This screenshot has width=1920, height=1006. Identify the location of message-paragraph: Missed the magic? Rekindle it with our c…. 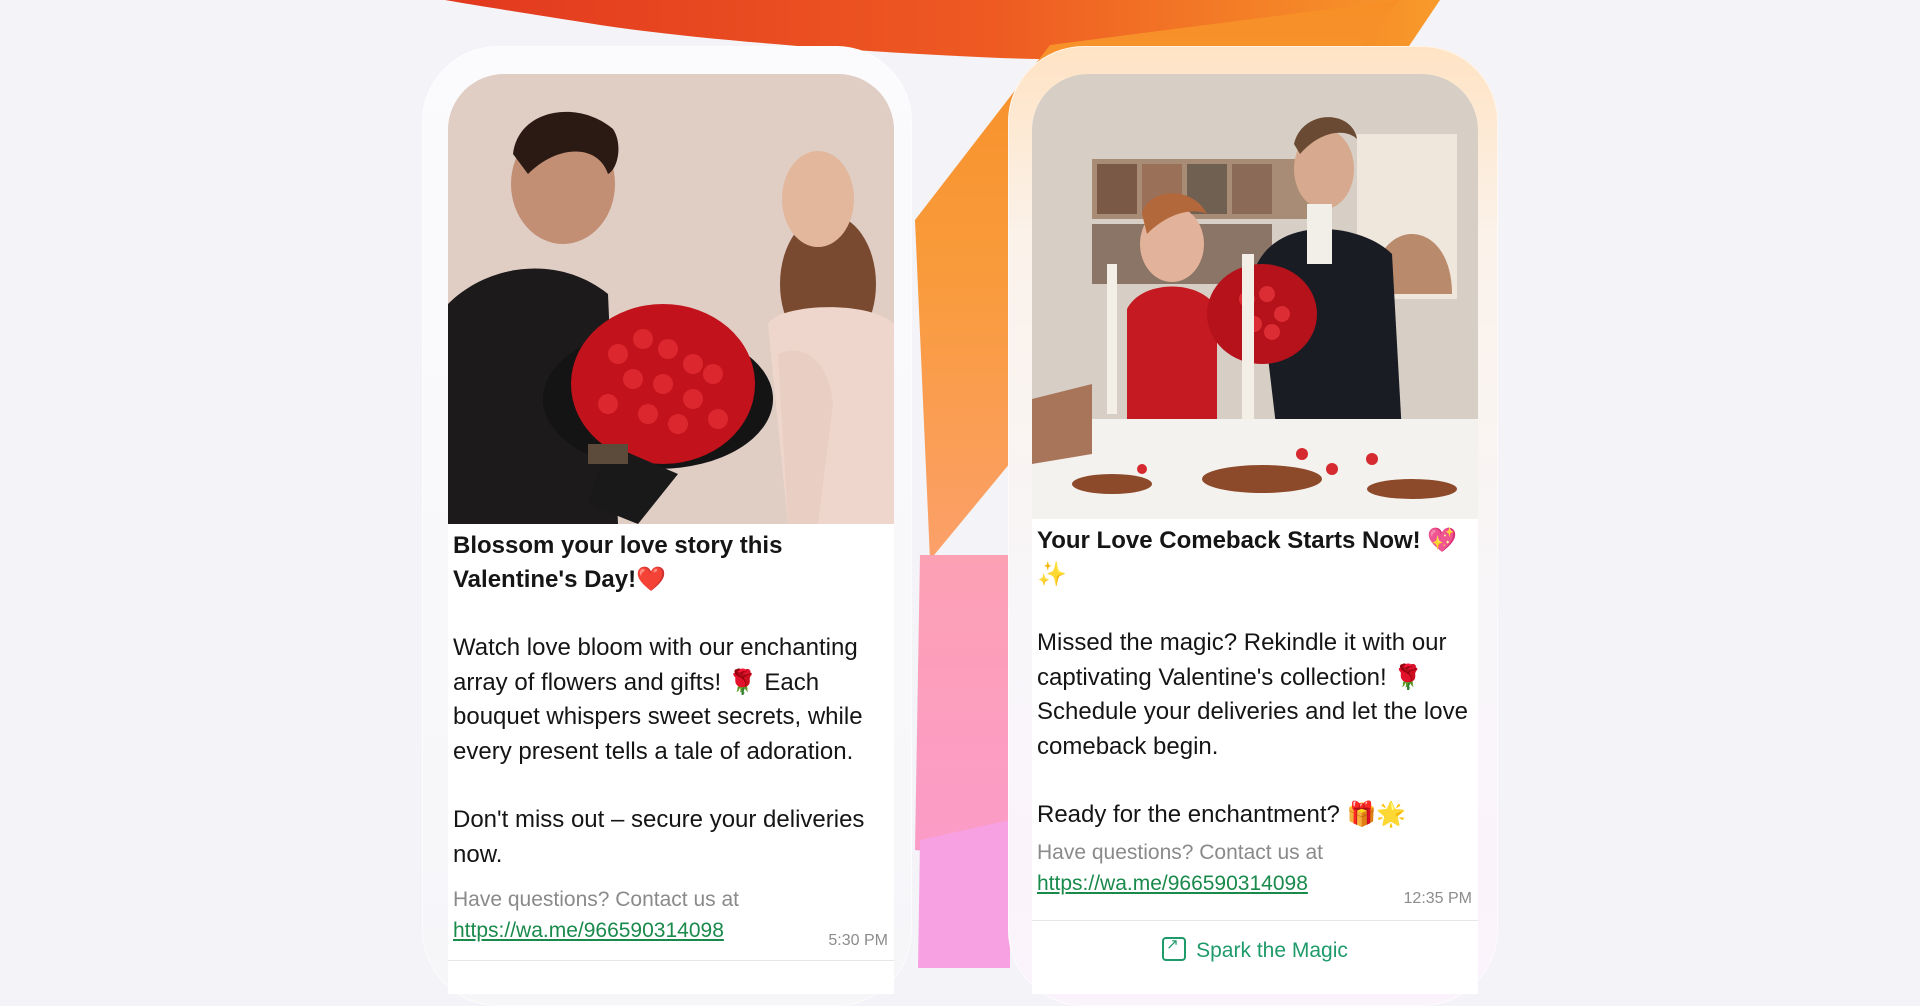
(1252, 694).